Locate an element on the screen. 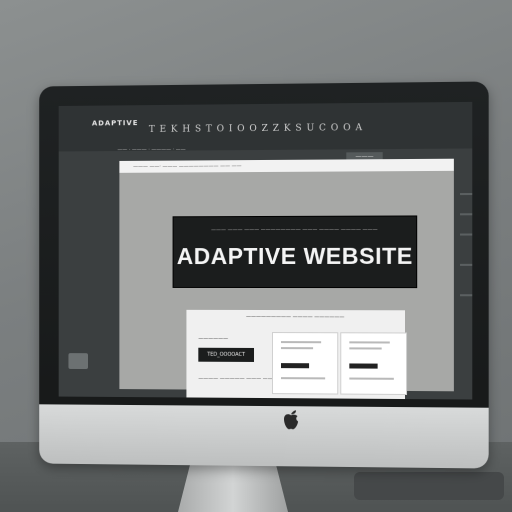  brand-logo: ADAPTIVE is located at coordinates (115, 123).